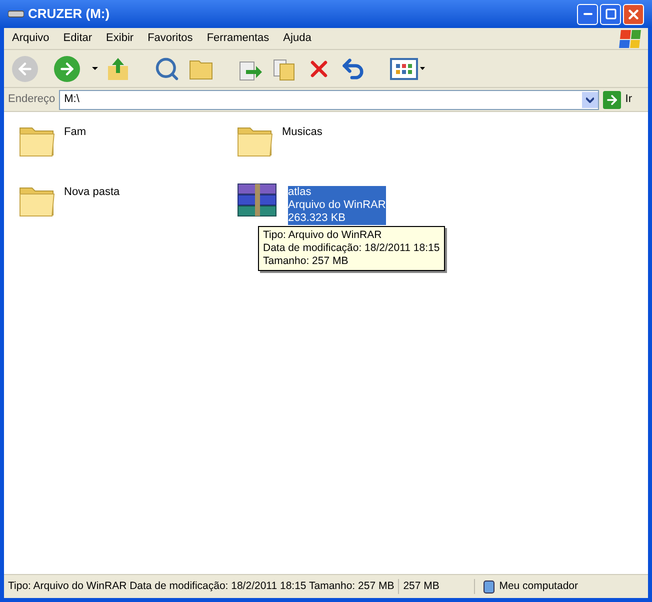 This screenshot has width=652, height=602. Describe the element at coordinates (120, 38) in the screenshot. I see `menu-item: Exibir` at that location.